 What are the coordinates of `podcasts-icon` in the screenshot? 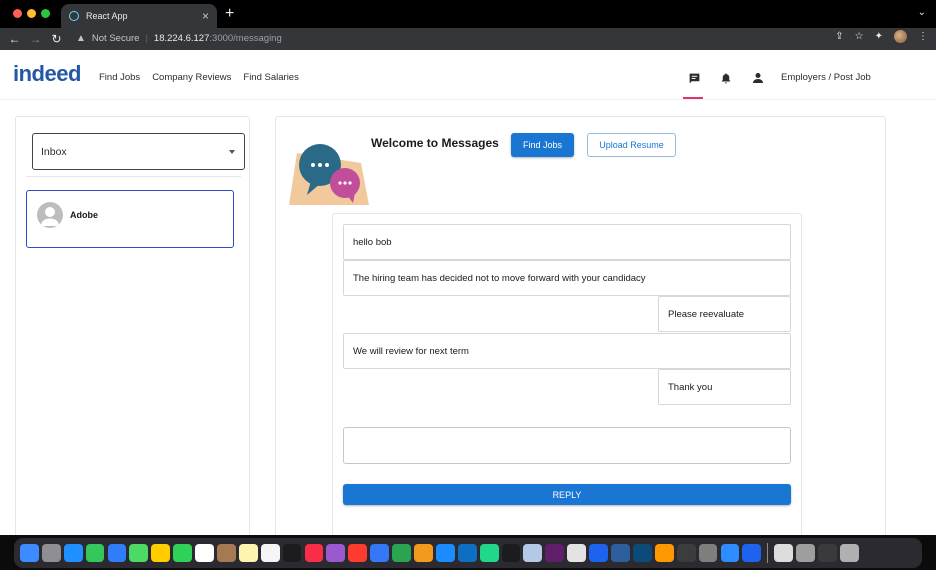 It's located at (336, 553).